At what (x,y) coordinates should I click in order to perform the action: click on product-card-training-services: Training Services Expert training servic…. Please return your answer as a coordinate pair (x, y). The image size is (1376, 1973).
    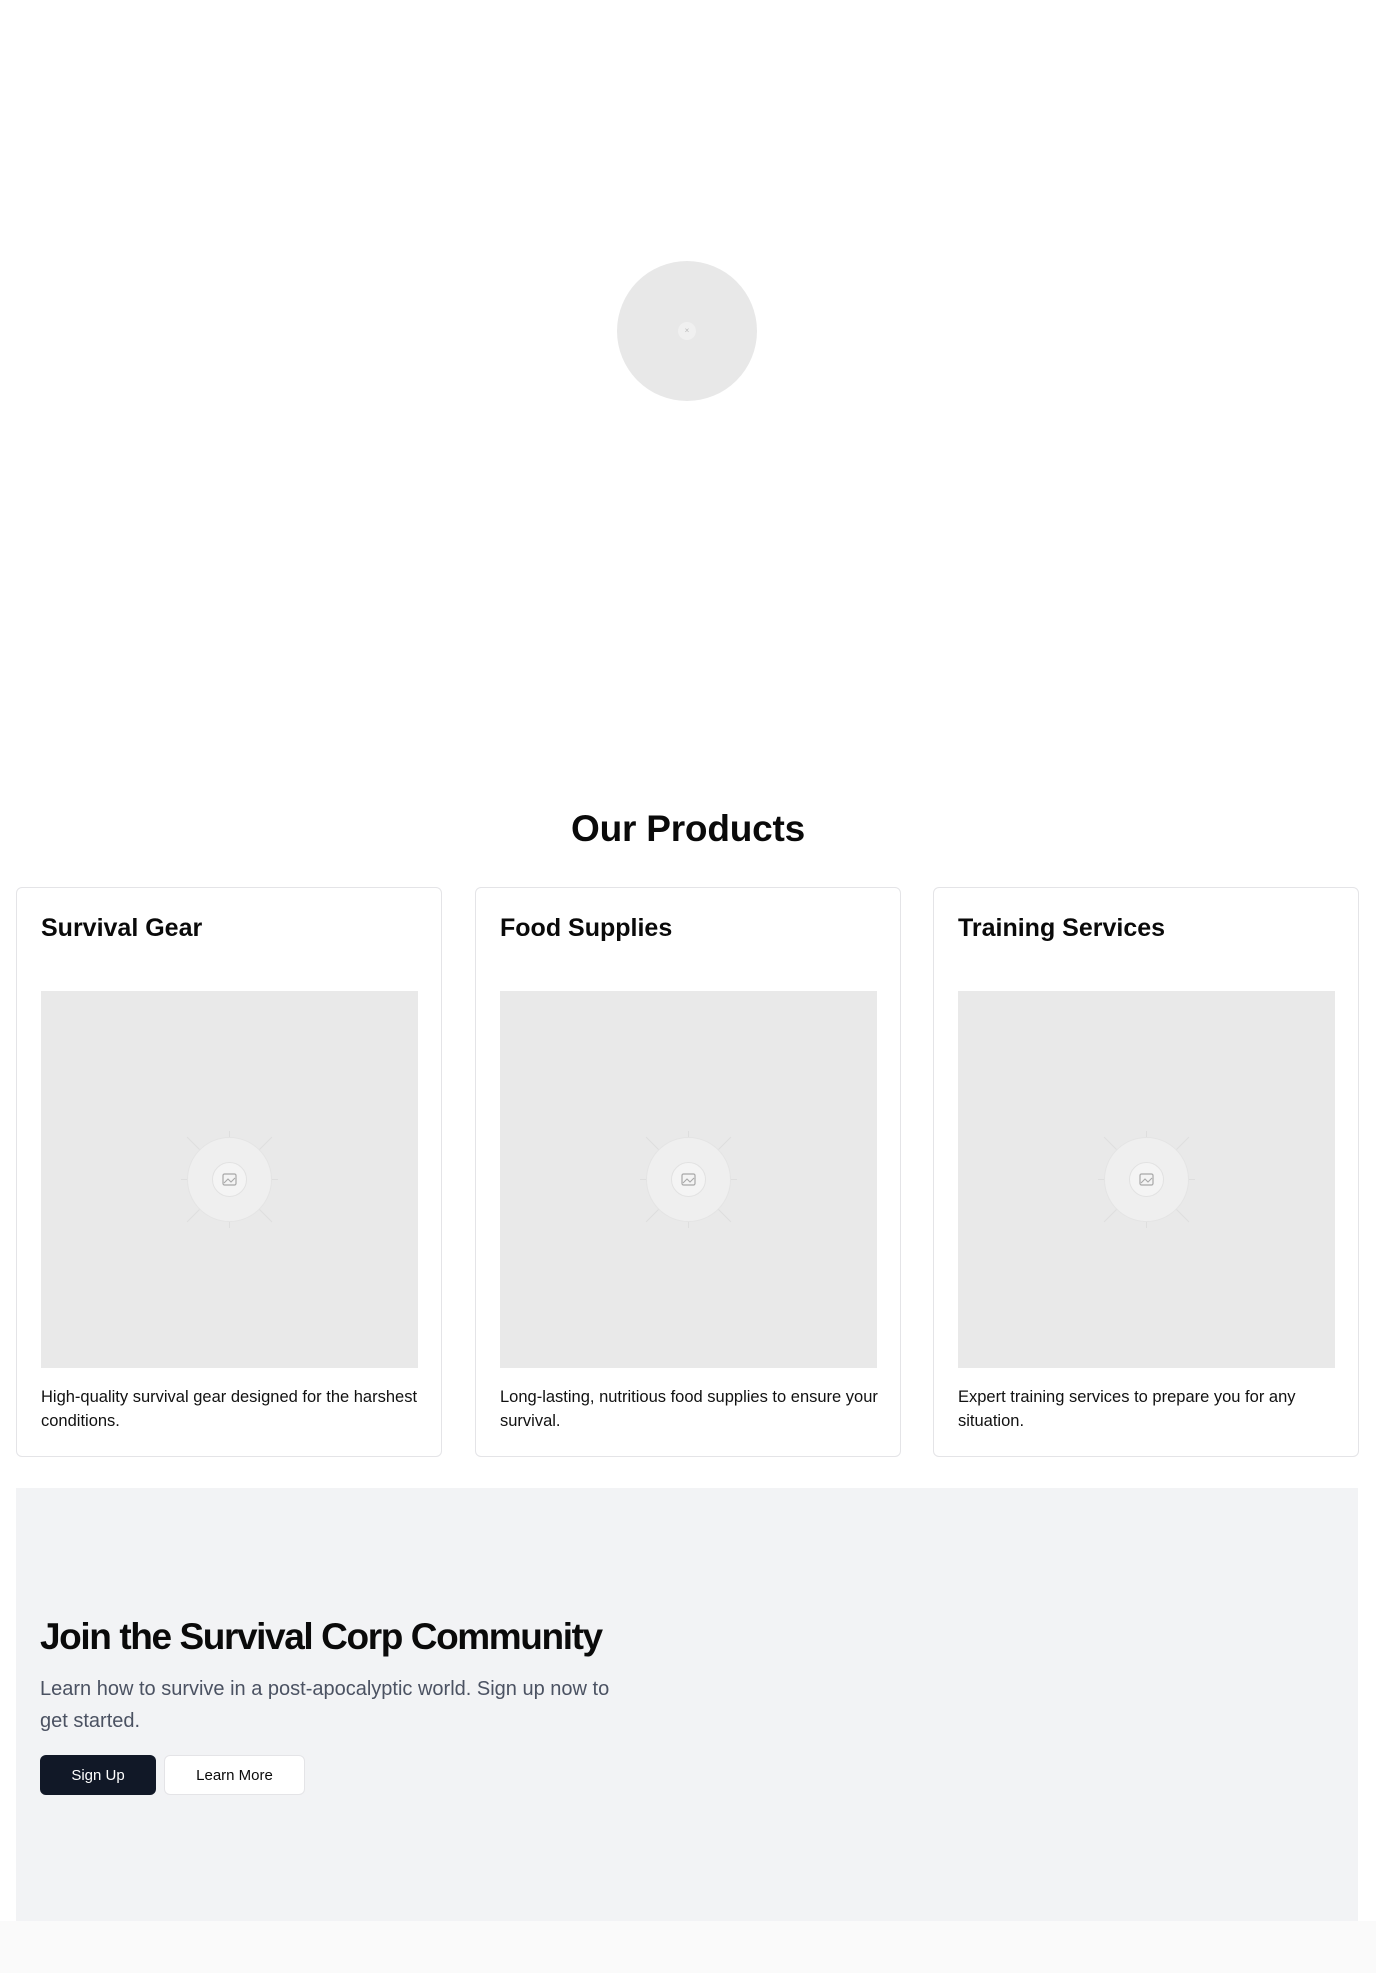
    Looking at the image, I should click on (1146, 1172).